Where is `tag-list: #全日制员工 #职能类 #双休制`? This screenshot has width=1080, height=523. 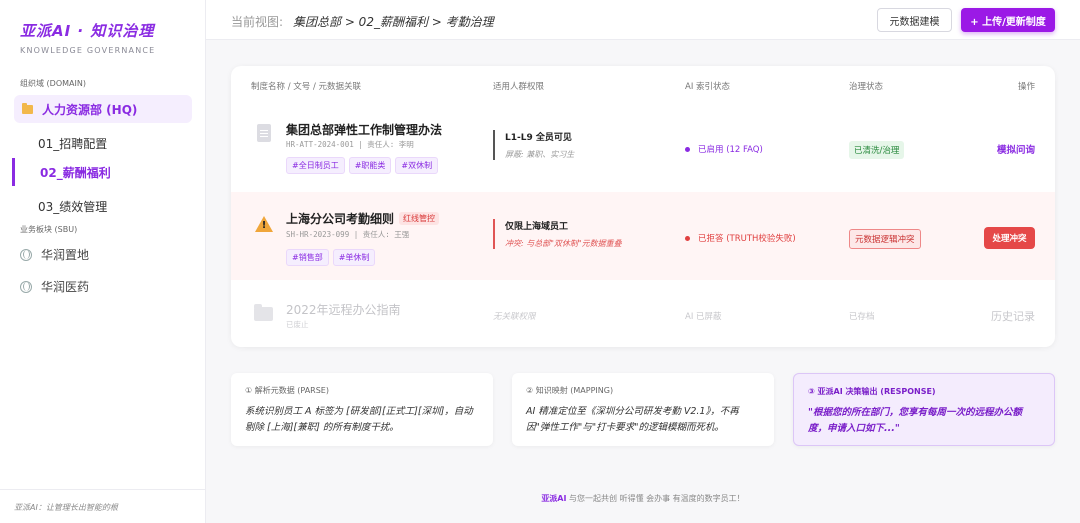
tag-list: #全日制员工 #职能类 #双休制 is located at coordinates (362, 165).